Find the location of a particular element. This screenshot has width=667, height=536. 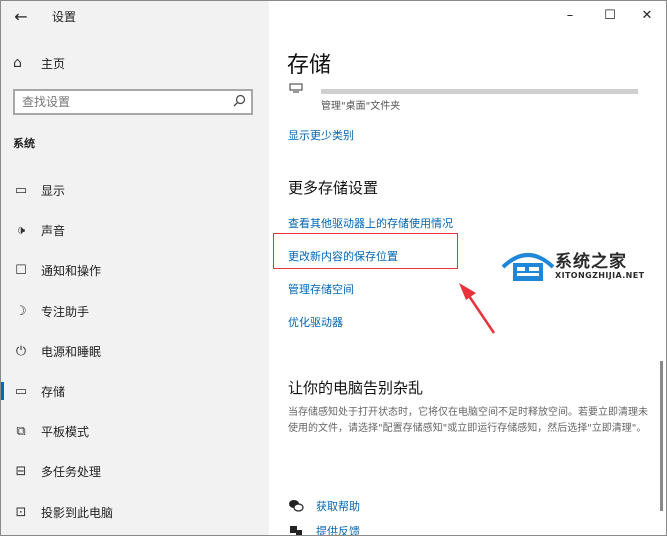

search-box is located at coordinates (133, 102).